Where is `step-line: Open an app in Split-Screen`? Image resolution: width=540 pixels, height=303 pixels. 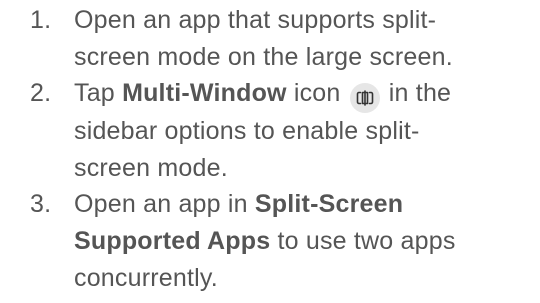
step-line: Open an app in Split-Screen is located at coordinates (239, 204).